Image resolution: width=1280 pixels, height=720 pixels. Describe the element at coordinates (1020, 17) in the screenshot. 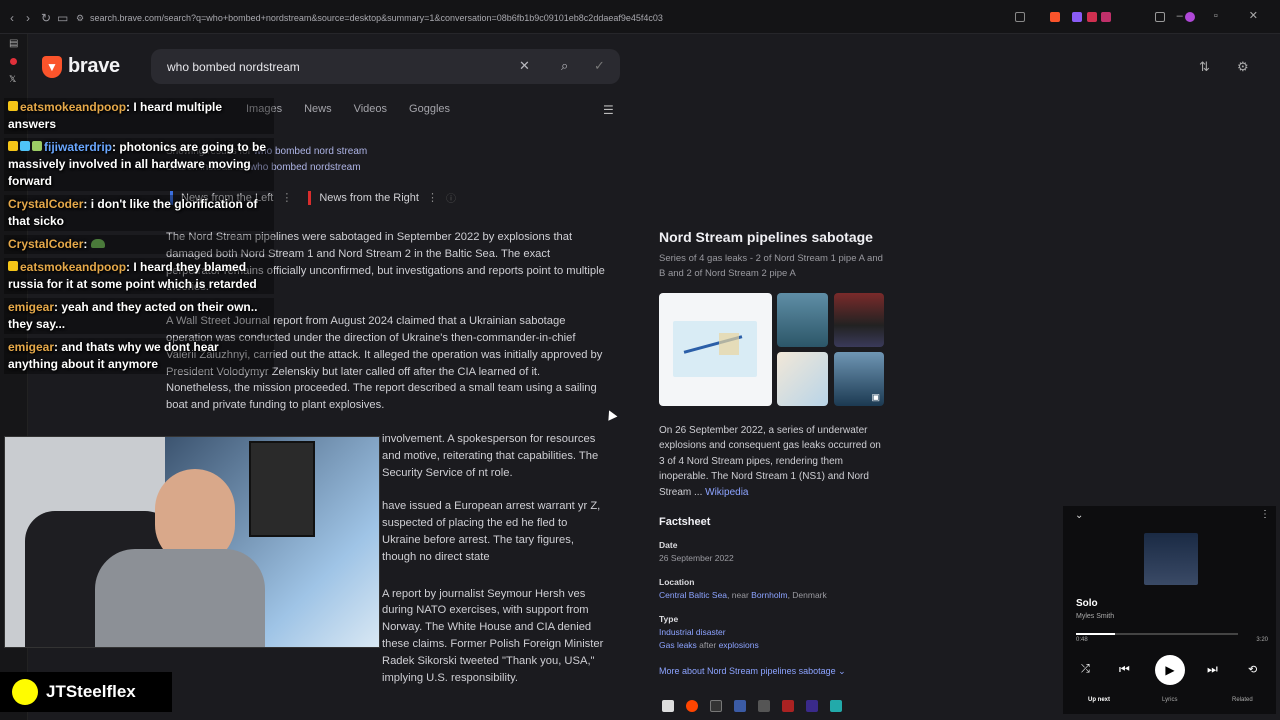

I see `zoom-icon` at that location.